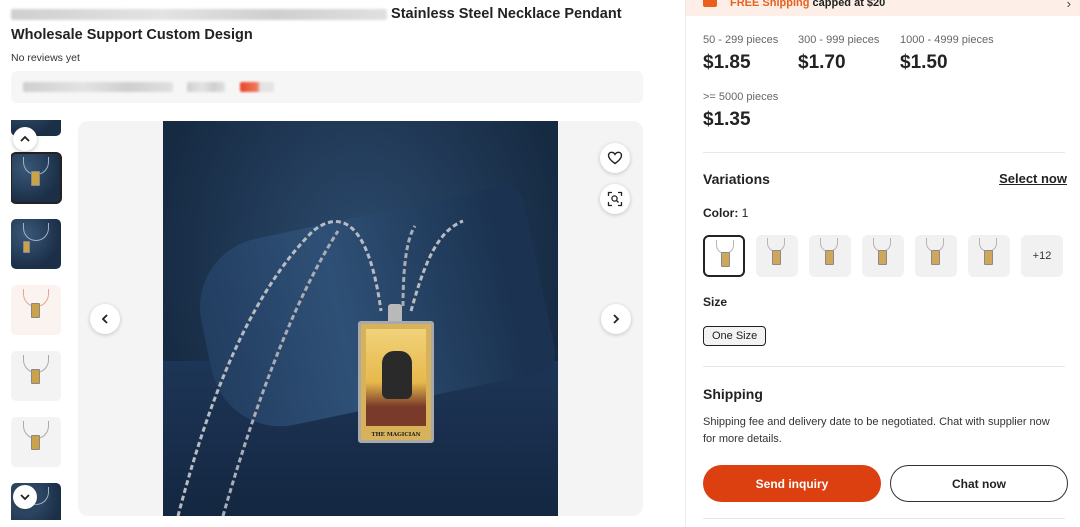 The image size is (1080, 527). I want to click on pendant-card: THE MAGICIAN, so click(396, 382).